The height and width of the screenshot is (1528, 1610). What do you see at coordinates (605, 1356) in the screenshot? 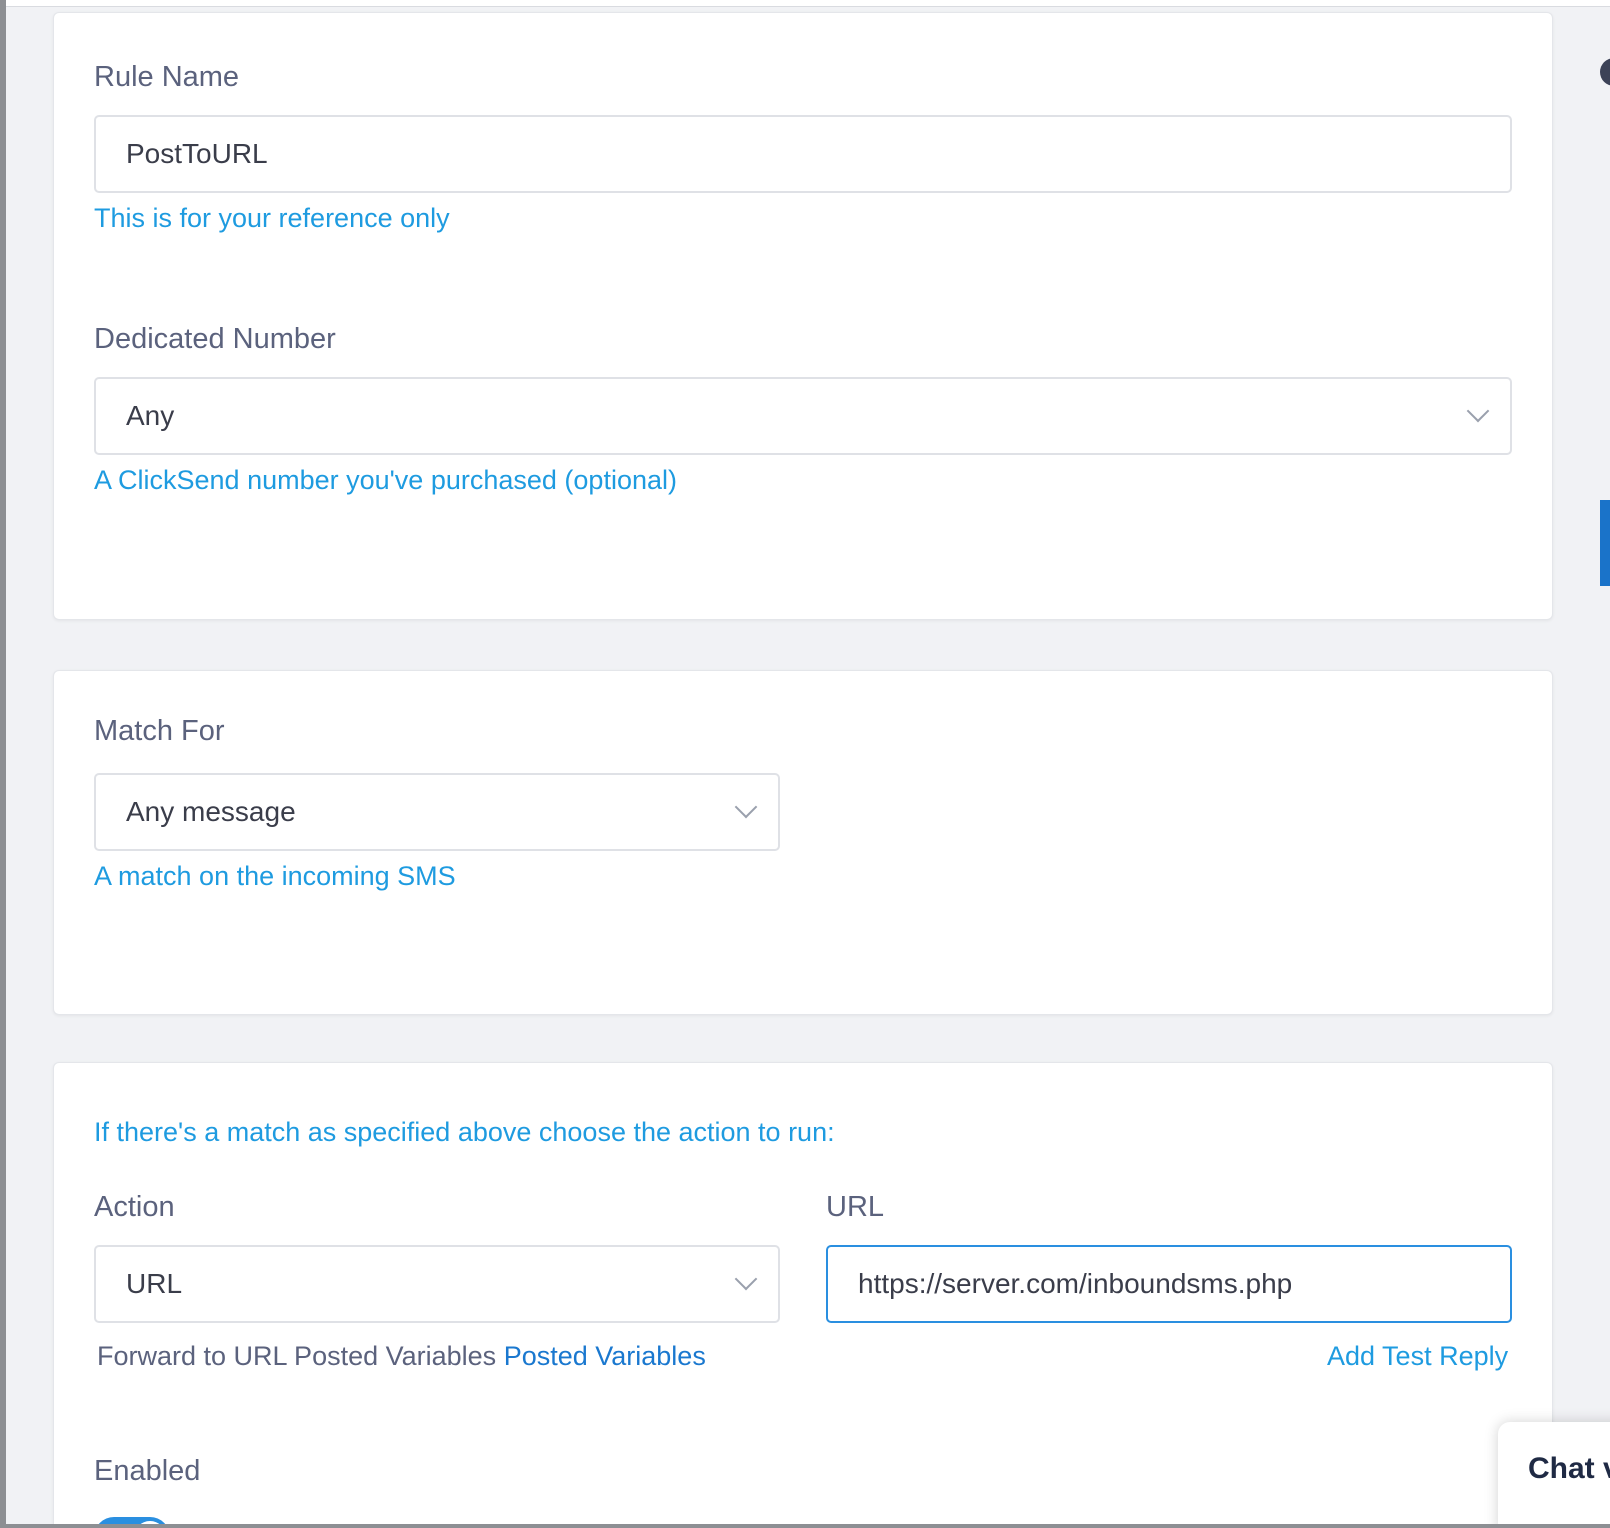
I see `posted-variables-link: Posted Variables` at bounding box center [605, 1356].